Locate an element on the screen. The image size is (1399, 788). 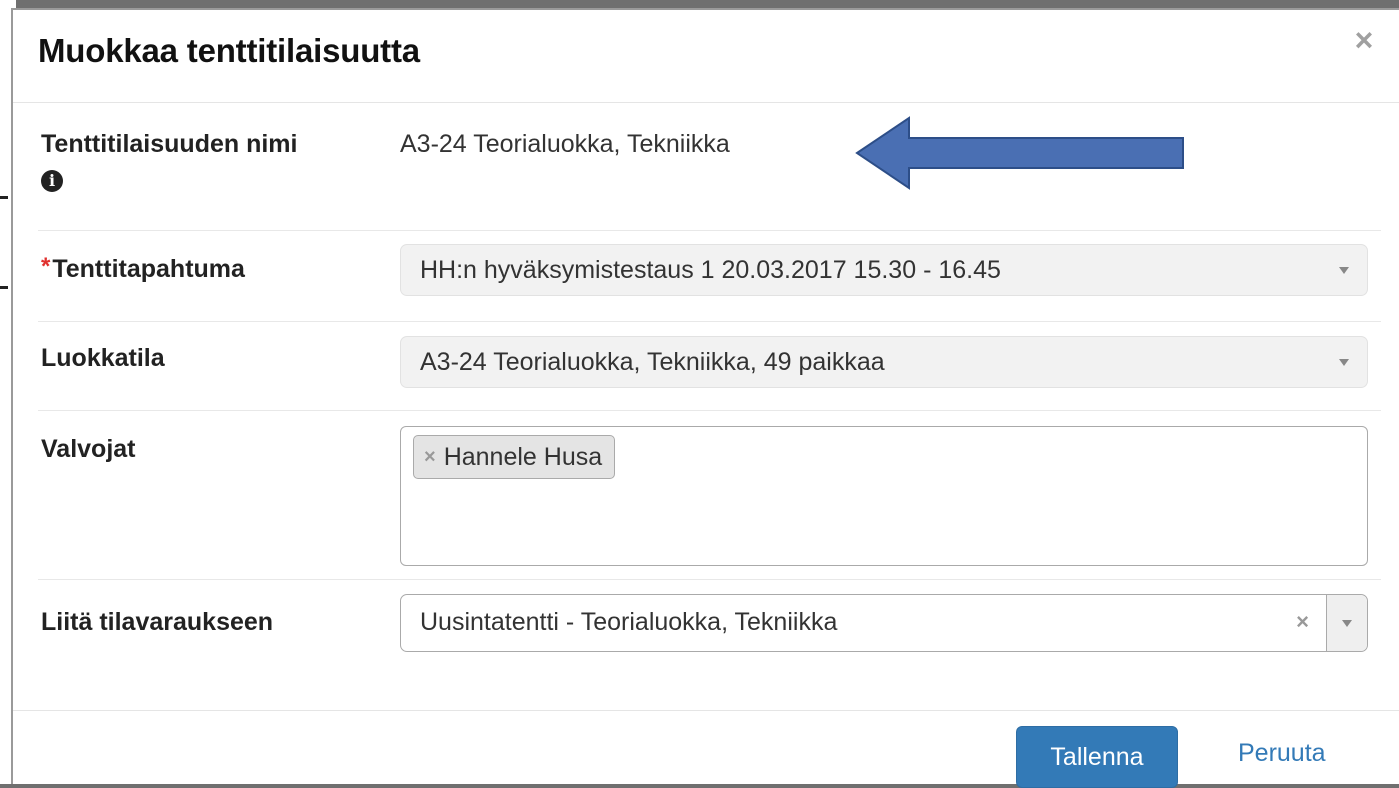
supervisors-label: Valvojat is located at coordinates (88, 449).